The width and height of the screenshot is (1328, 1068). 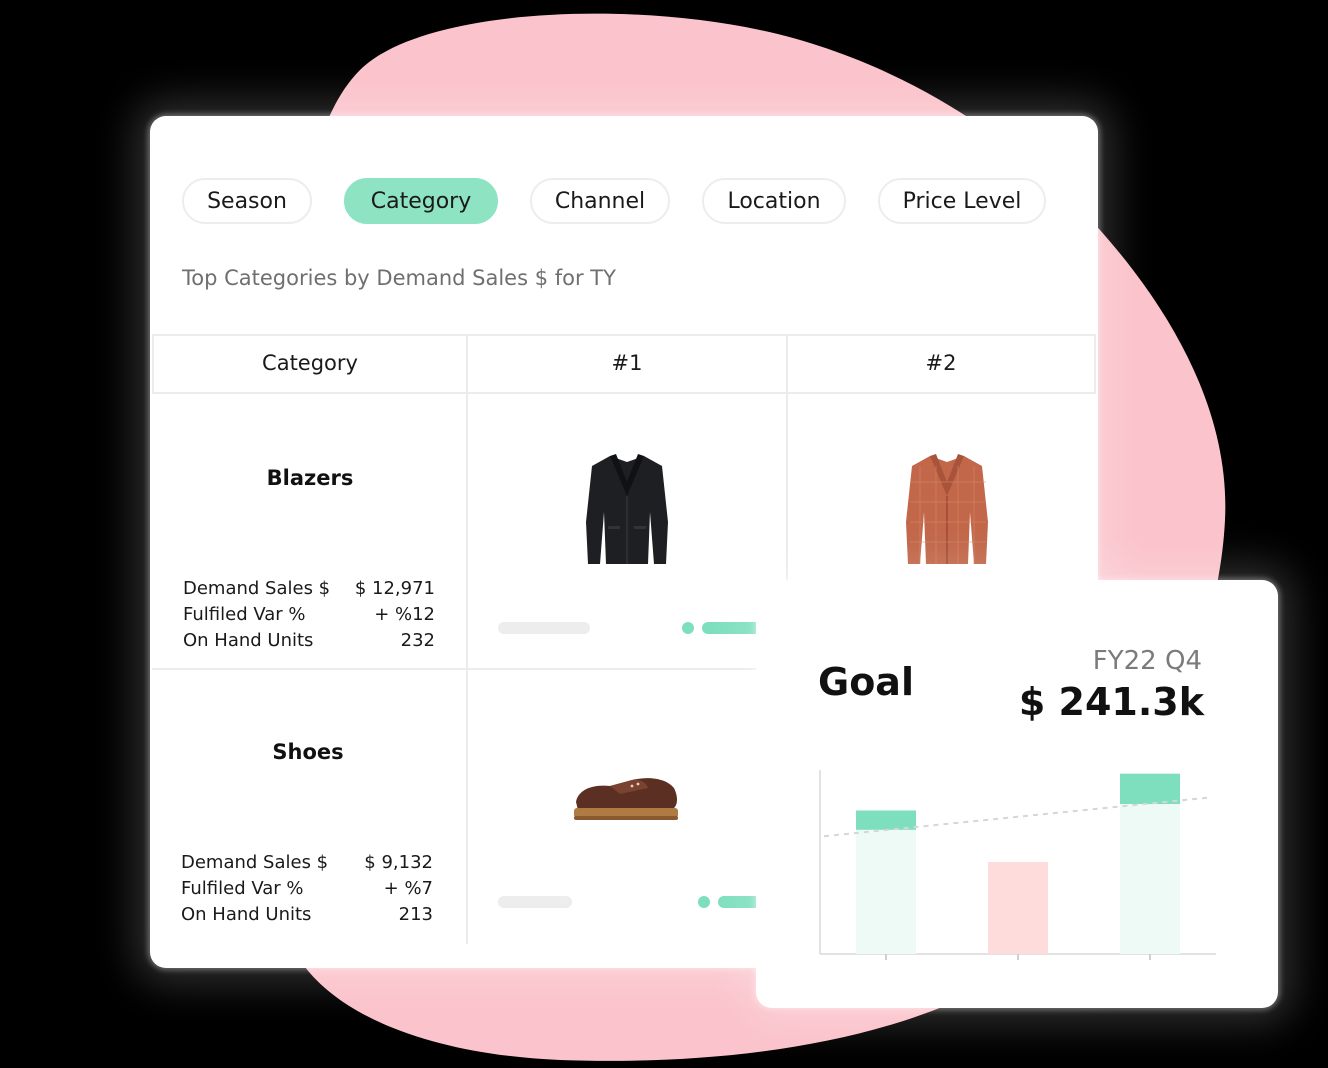 What do you see at coordinates (627, 363) in the screenshot?
I see `header-rank-1: #1` at bounding box center [627, 363].